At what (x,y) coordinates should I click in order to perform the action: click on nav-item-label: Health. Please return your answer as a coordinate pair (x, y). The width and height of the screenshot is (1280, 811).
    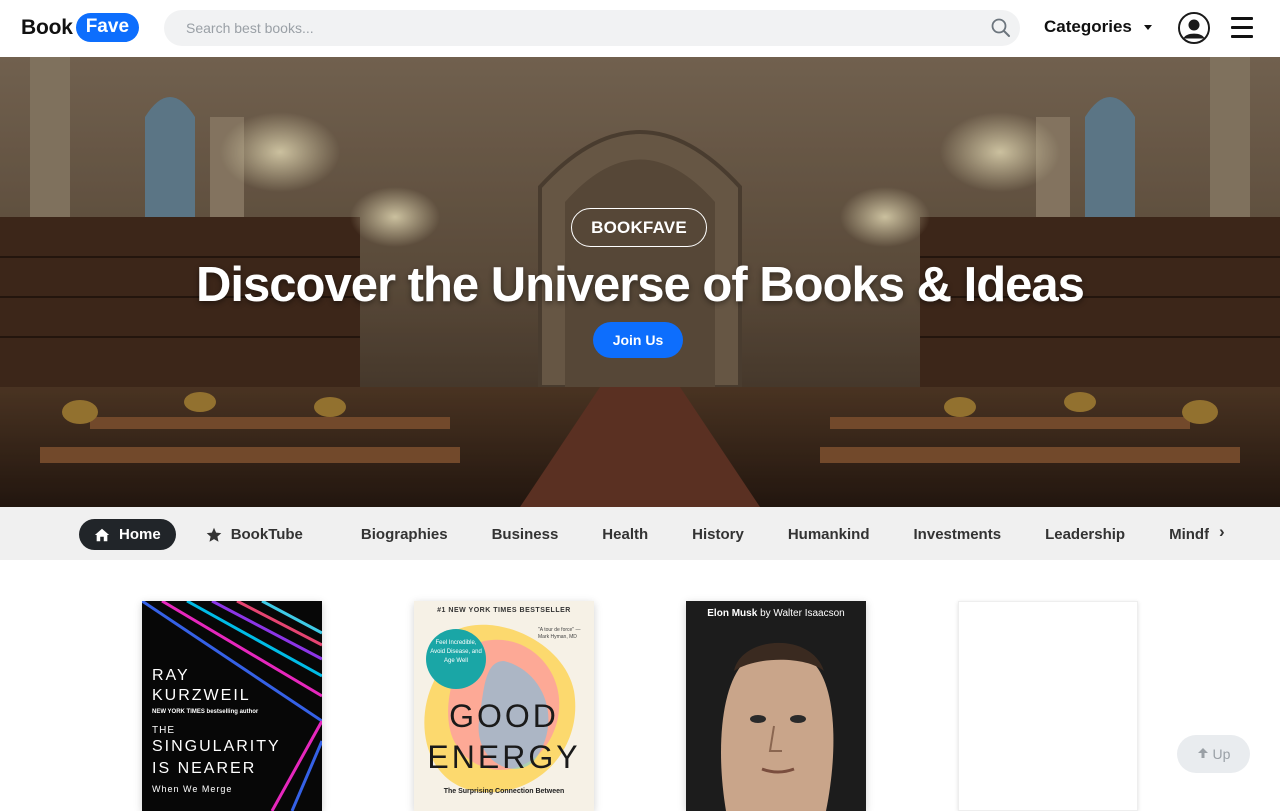
    Looking at the image, I should click on (625, 534).